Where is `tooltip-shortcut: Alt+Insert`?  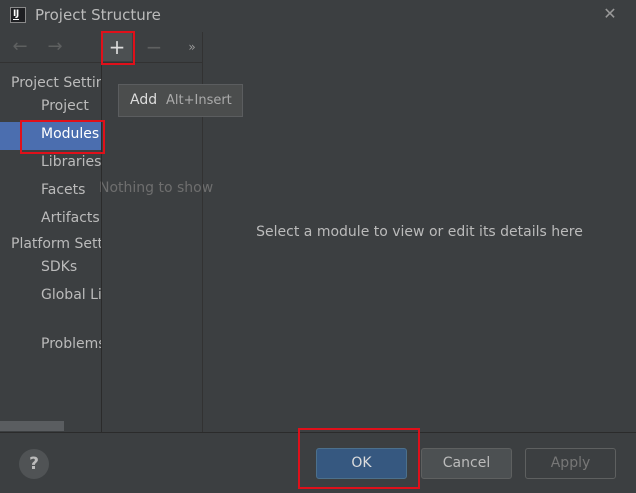
tooltip-shortcut: Alt+Insert is located at coordinates (199, 100).